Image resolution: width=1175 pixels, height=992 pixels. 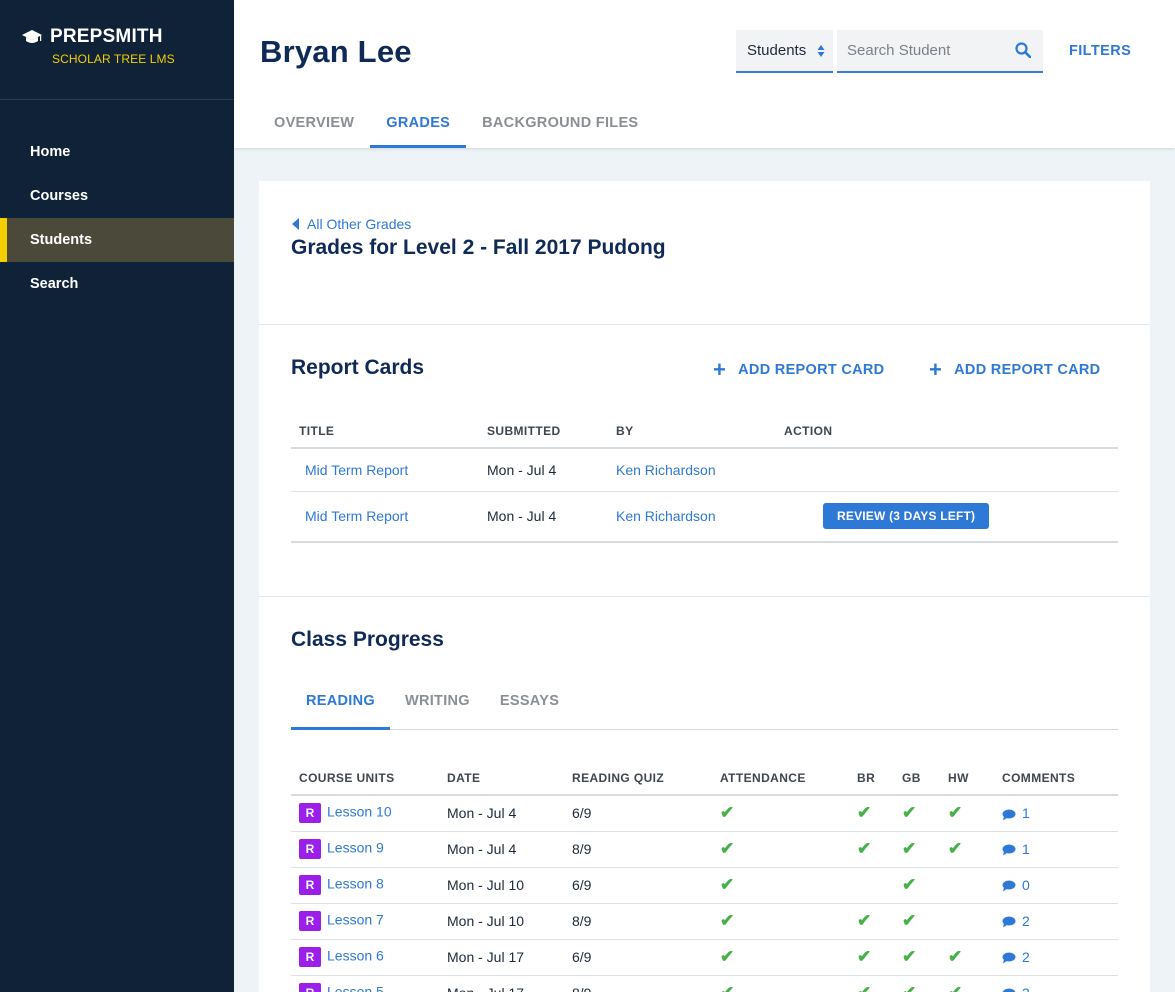 I want to click on course-unit-cell: R Lesson 9, so click(x=365, y=849).